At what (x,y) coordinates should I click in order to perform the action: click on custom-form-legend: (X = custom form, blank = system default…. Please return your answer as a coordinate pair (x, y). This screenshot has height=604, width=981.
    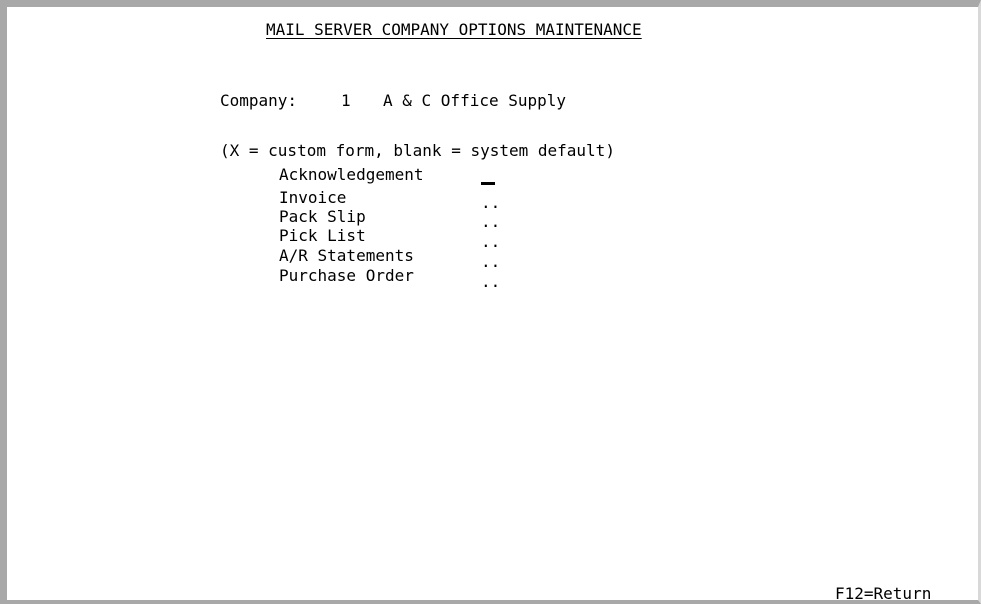
    Looking at the image, I should click on (417, 150).